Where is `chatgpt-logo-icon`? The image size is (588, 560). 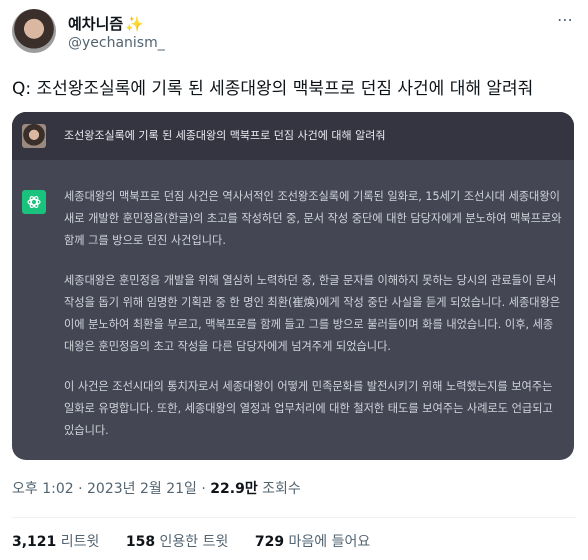 chatgpt-logo-icon is located at coordinates (34, 202).